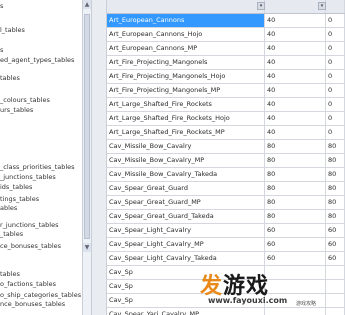  I want to click on tree-item: _class_priorities_tables, so click(37, 167).